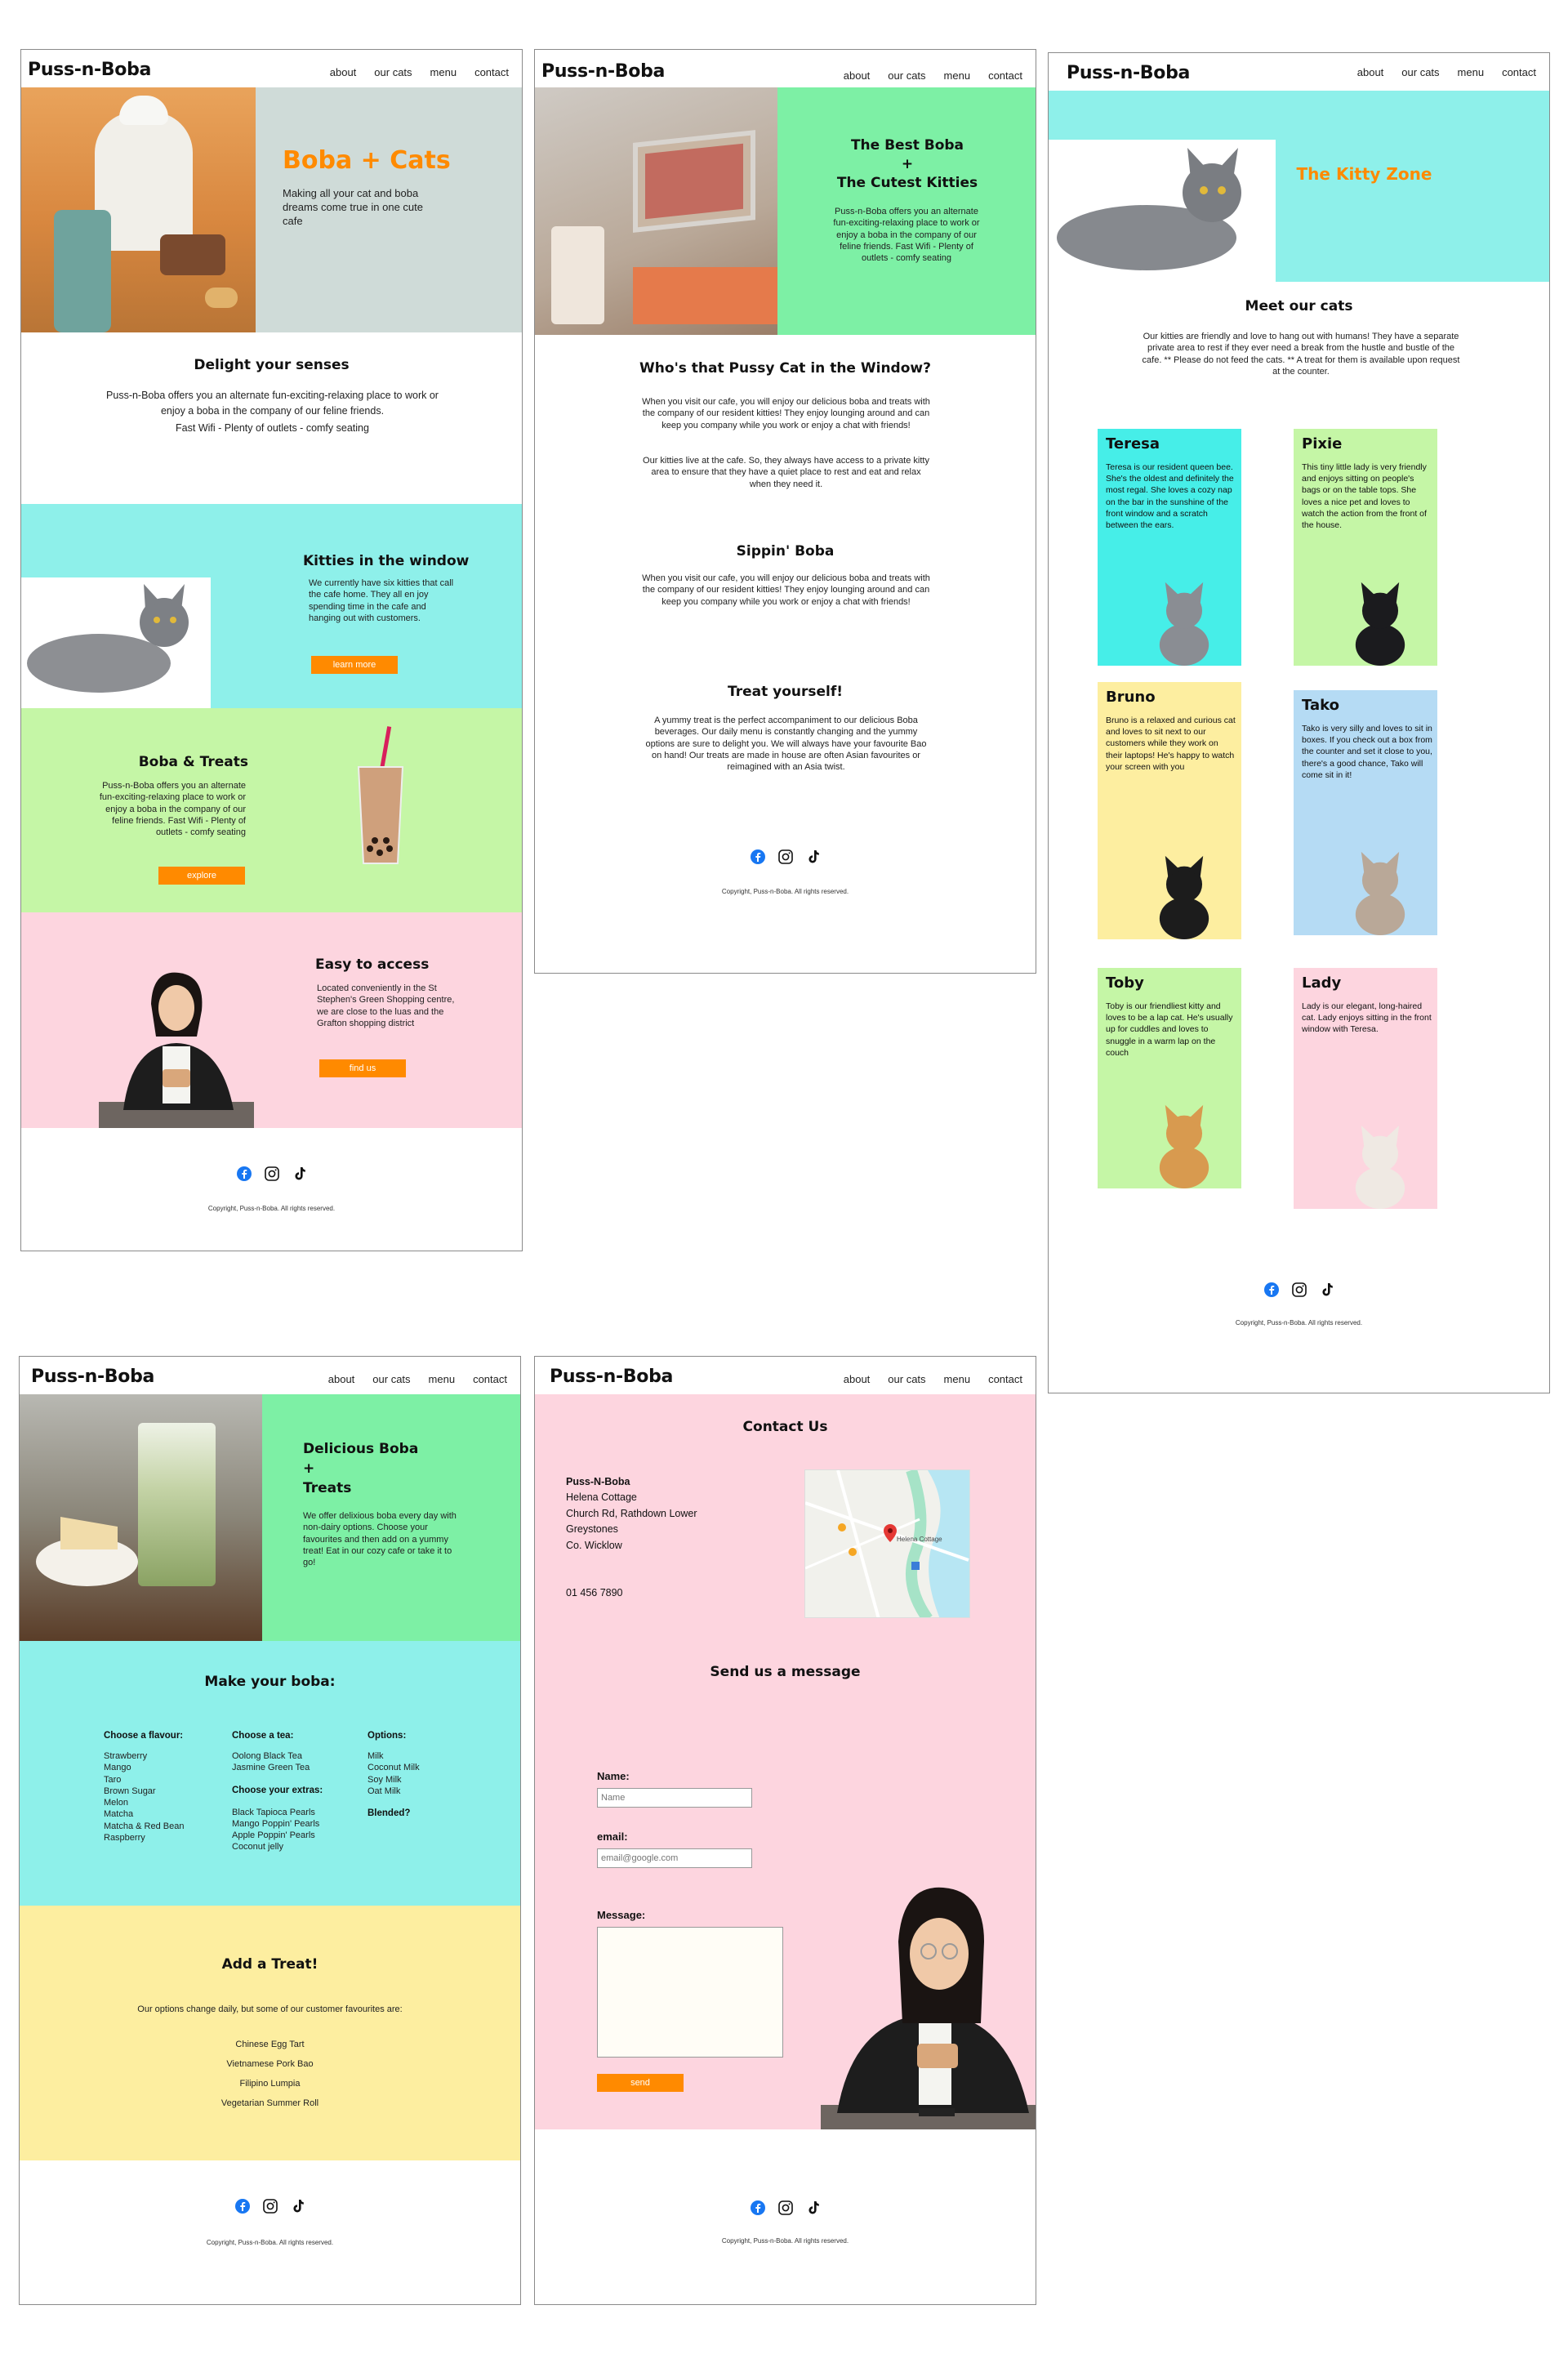 The image size is (1568, 2372). What do you see at coordinates (907, 145) in the screenshot?
I see `hero-line-1: The Best Boba` at bounding box center [907, 145].